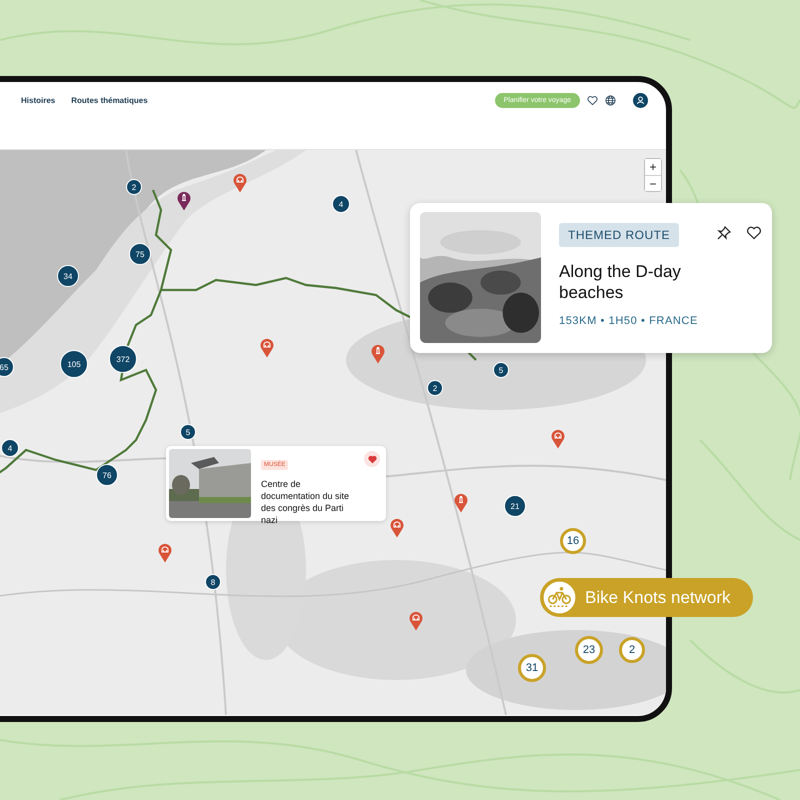 This screenshot has width=800, height=800. Describe the element at coordinates (109, 100) in the screenshot. I see `nav-link: Routes thématiques` at that location.